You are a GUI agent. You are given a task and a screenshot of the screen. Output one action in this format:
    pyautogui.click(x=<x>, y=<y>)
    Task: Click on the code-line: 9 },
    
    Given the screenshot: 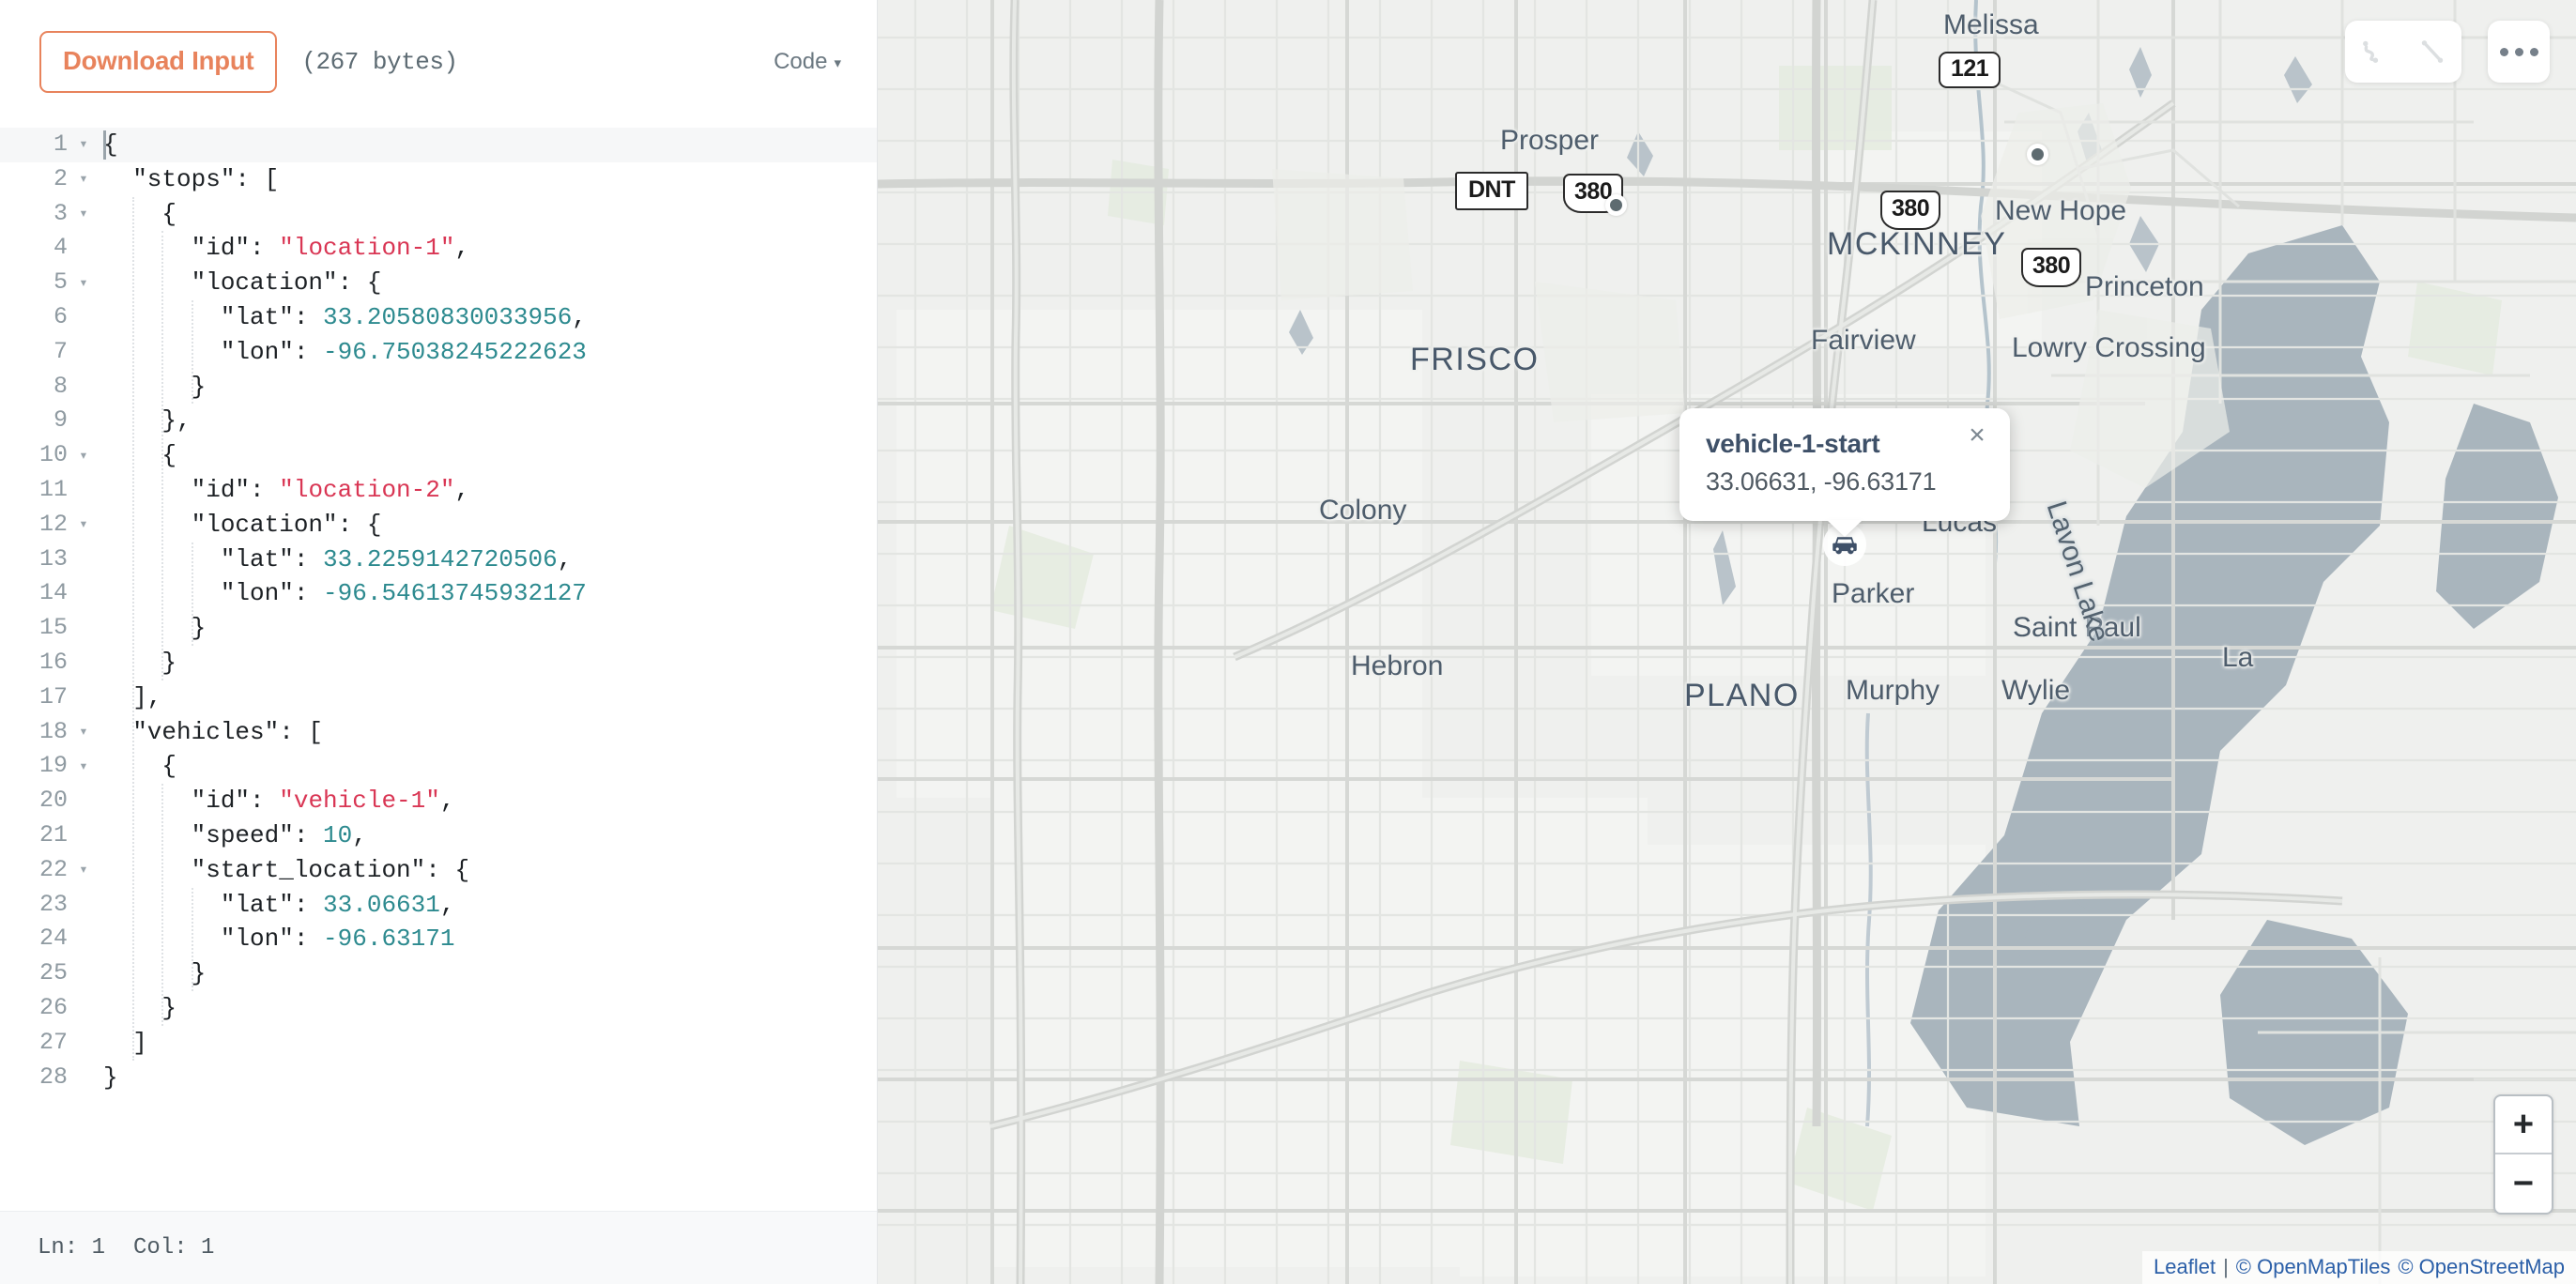 What is the action you would take?
    pyautogui.click(x=439, y=421)
    